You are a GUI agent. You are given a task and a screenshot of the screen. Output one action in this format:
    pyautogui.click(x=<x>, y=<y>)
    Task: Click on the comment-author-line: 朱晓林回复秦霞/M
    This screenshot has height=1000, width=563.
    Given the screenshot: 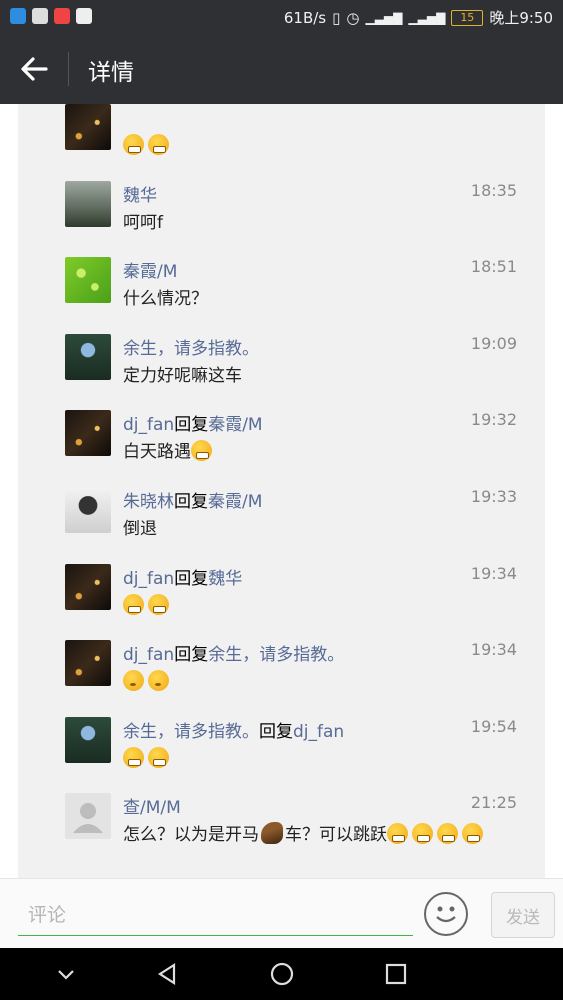 What is the action you would take?
    pyautogui.click(x=192, y=499)
    